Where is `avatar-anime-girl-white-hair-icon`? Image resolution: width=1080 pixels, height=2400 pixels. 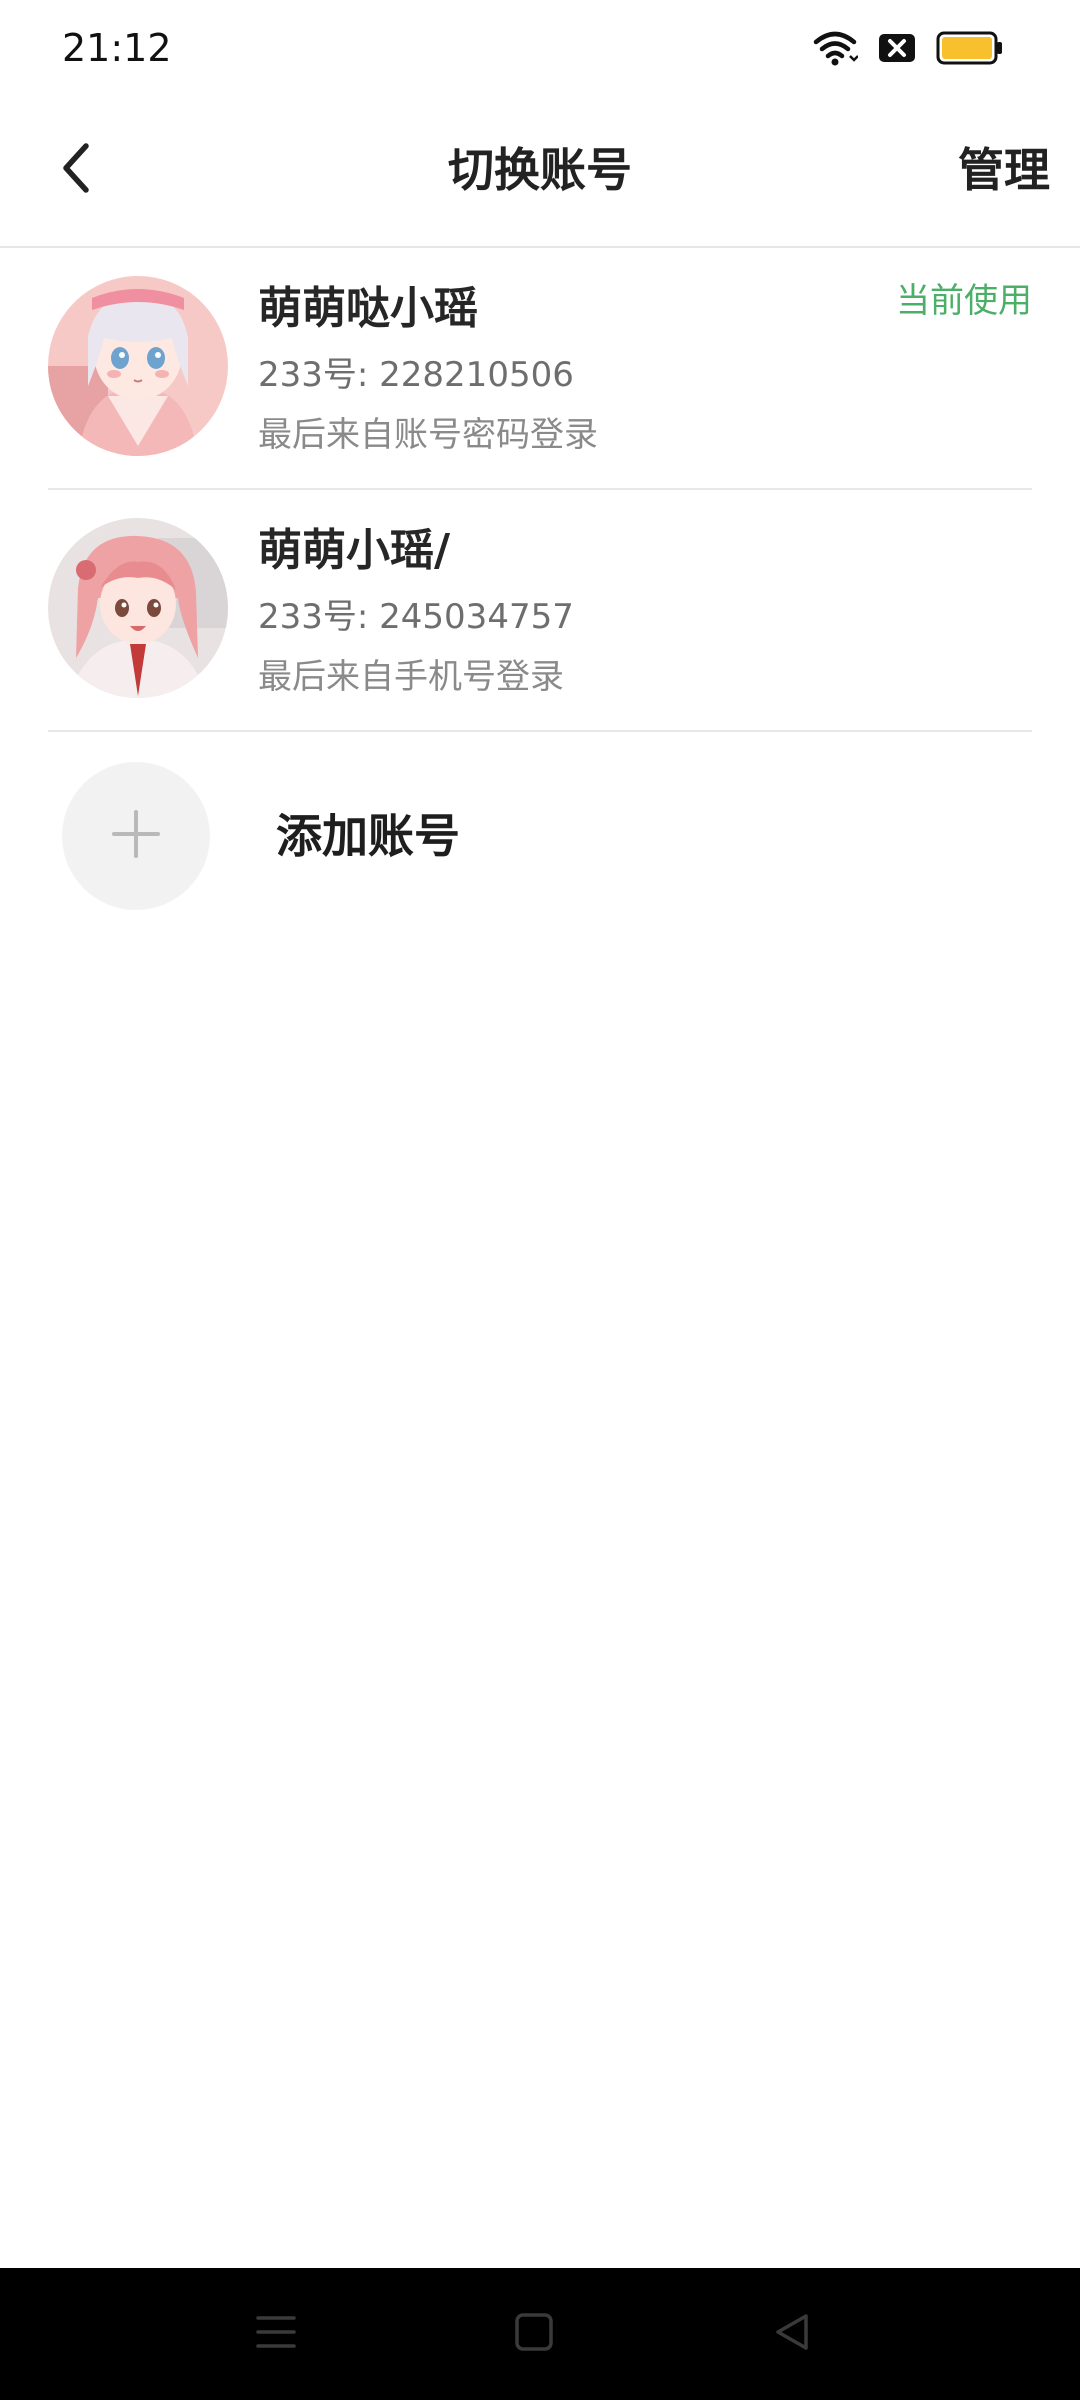
avatar-anime-girl-white-hair-icon is located at coordinates (138, 366).